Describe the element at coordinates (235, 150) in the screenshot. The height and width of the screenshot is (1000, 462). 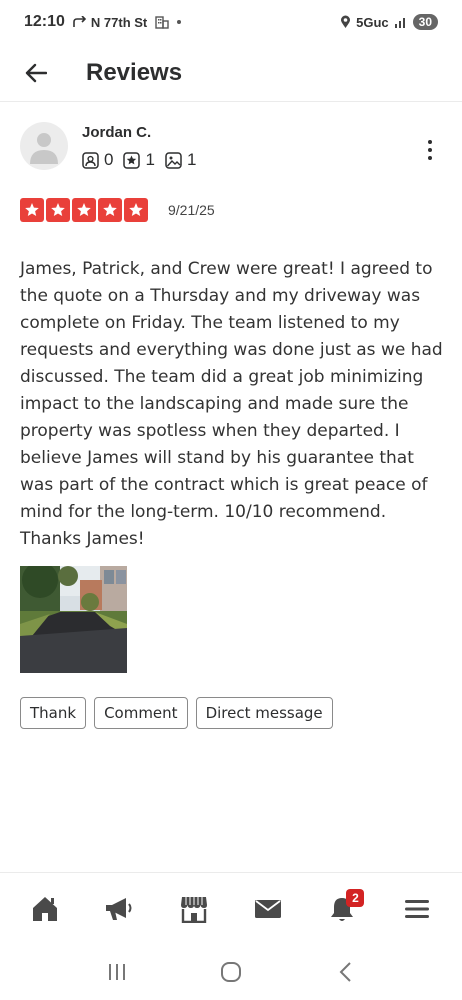
I see `reviewer-info: Jordan C. 0 1 1` at that location.